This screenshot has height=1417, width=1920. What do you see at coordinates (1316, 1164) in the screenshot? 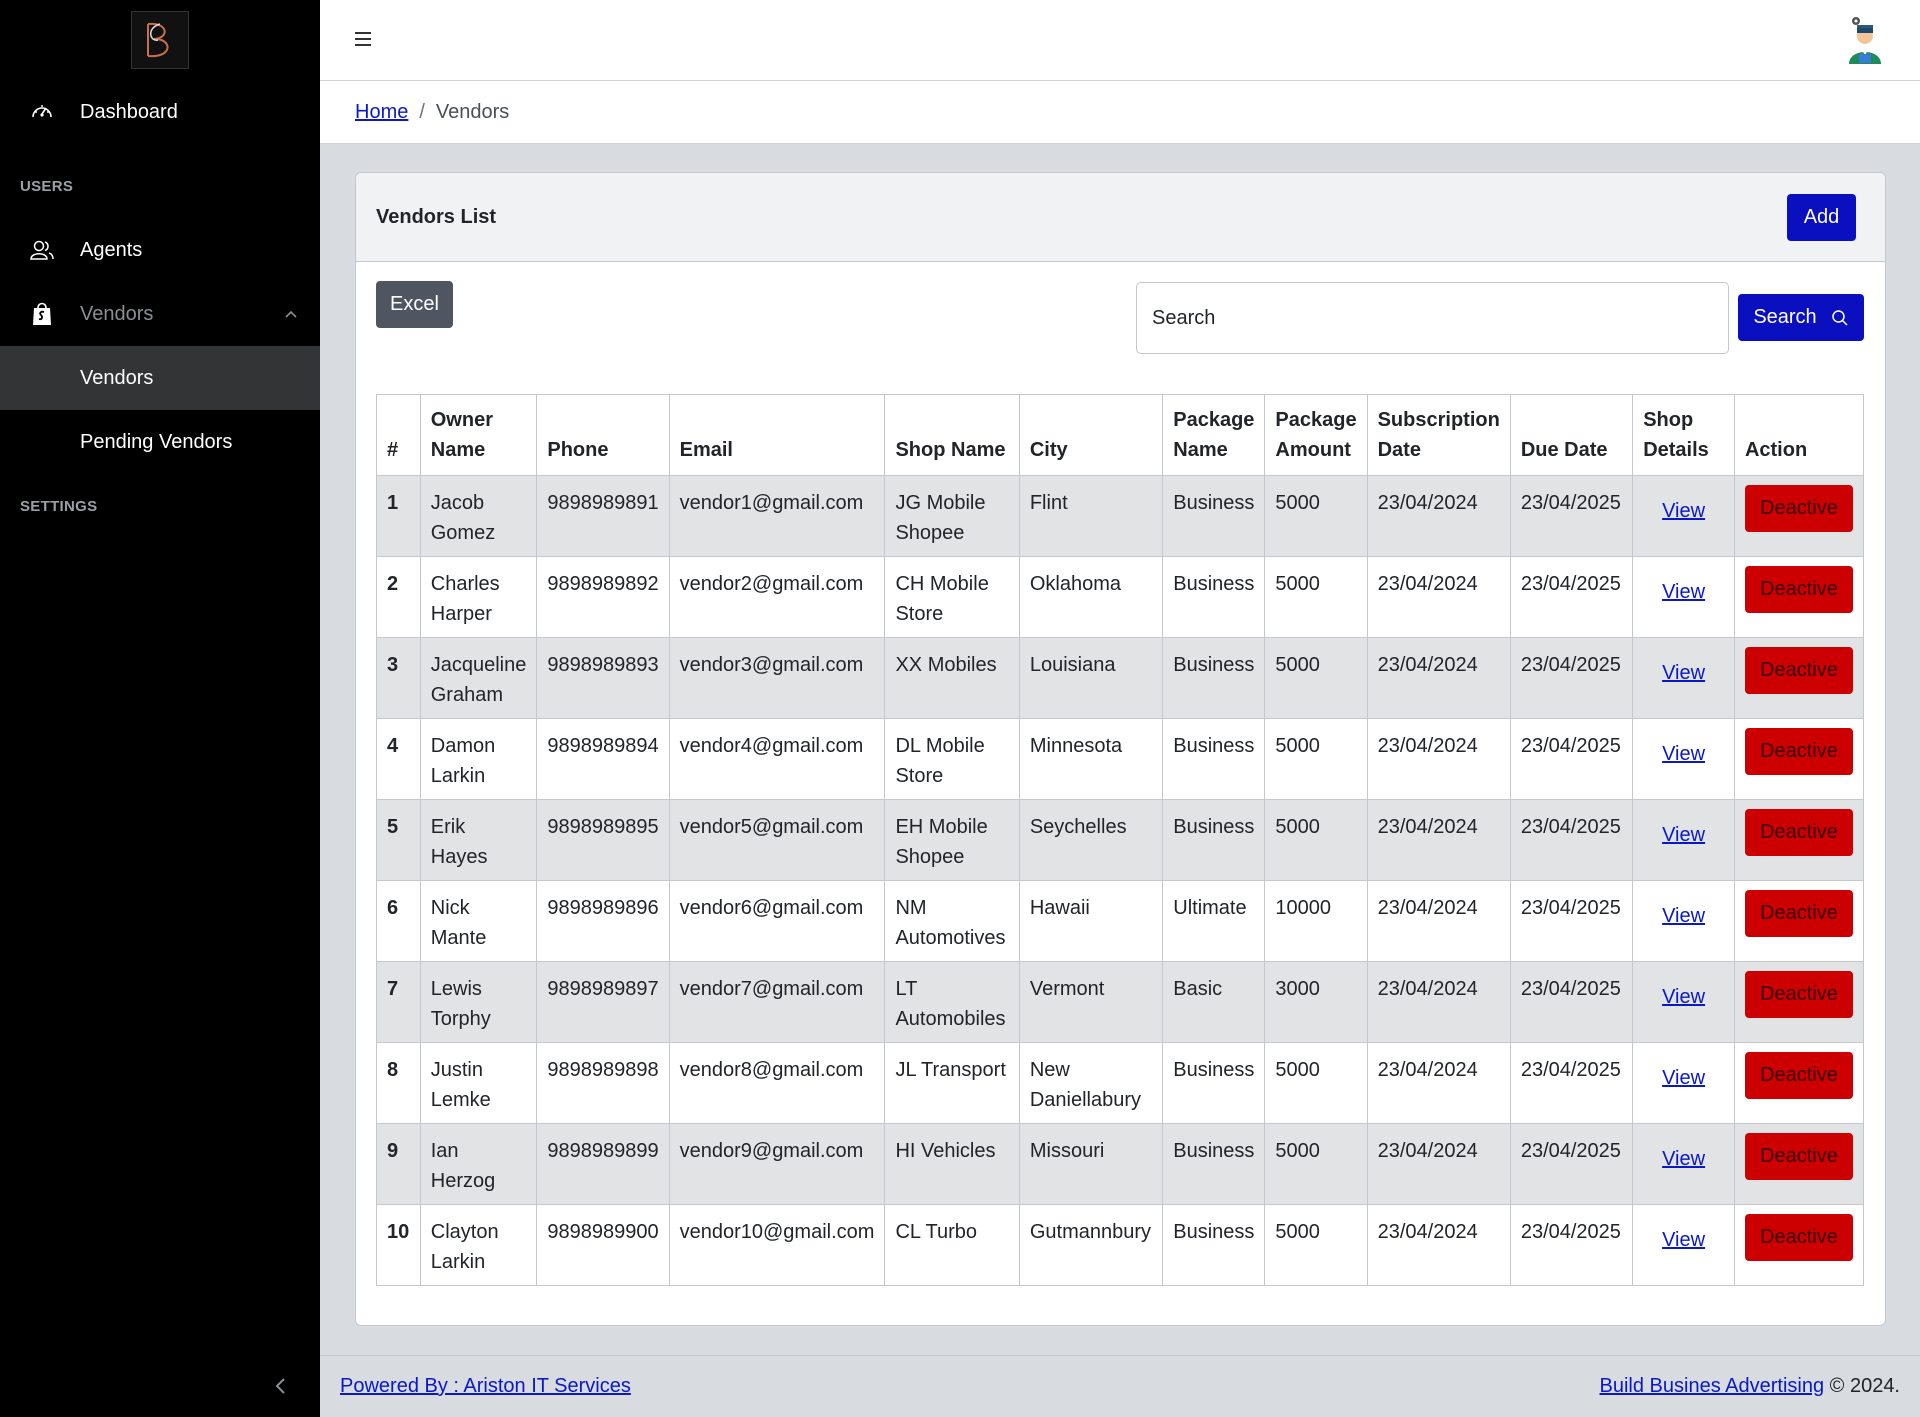
I see `cell-package-amount: 5000` at bounding box center [1316, 1164].